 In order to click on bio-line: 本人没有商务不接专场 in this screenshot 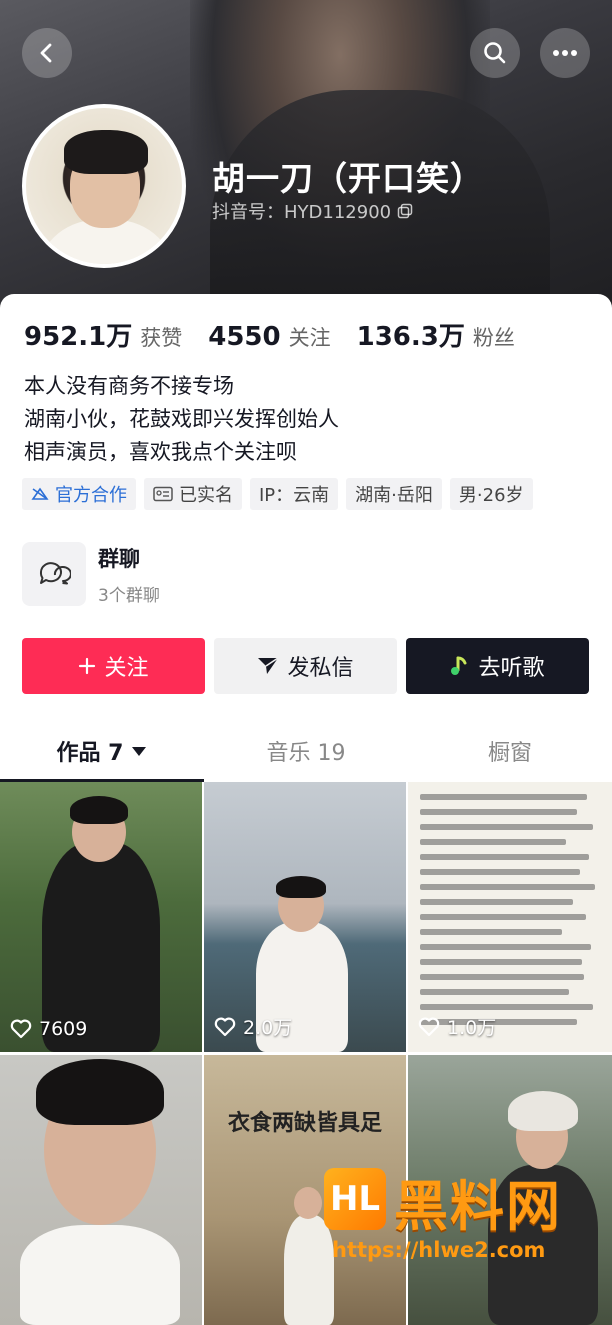, I will do `click(129, 386)`.